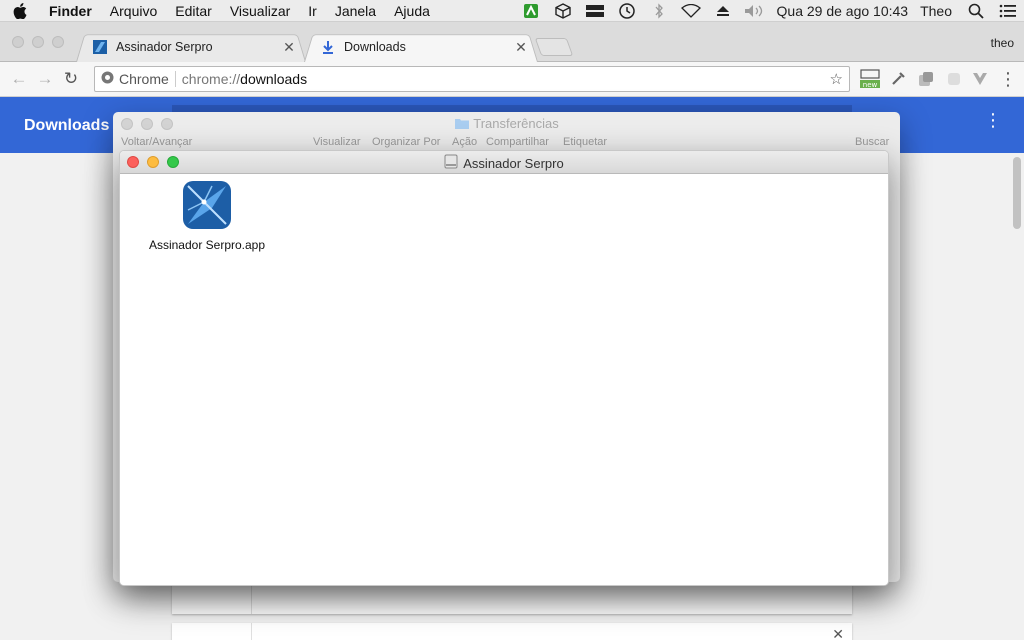  Describe the element at coordinates (421, 47) in the screenshot. I see `tab-downloads: Downloads ✕` at that location.